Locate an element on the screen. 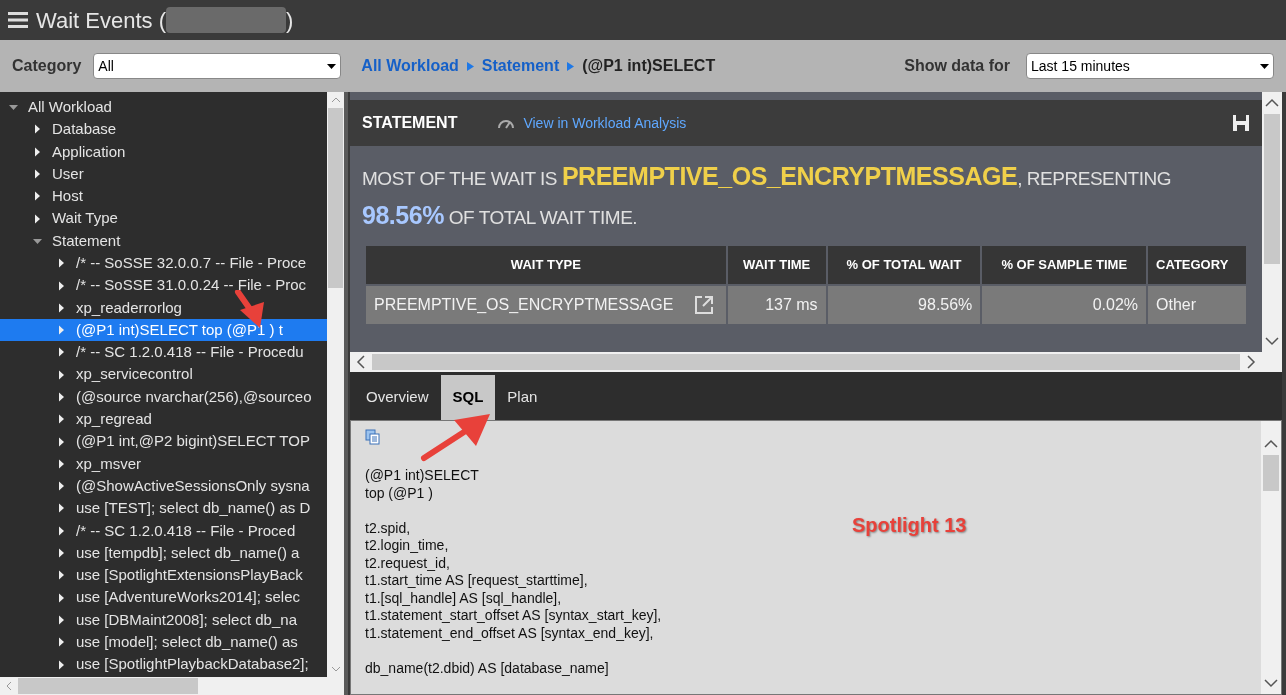  tree-item: (@ShowActiveSessionsOnly sysna is located at coordinates (163, 486).